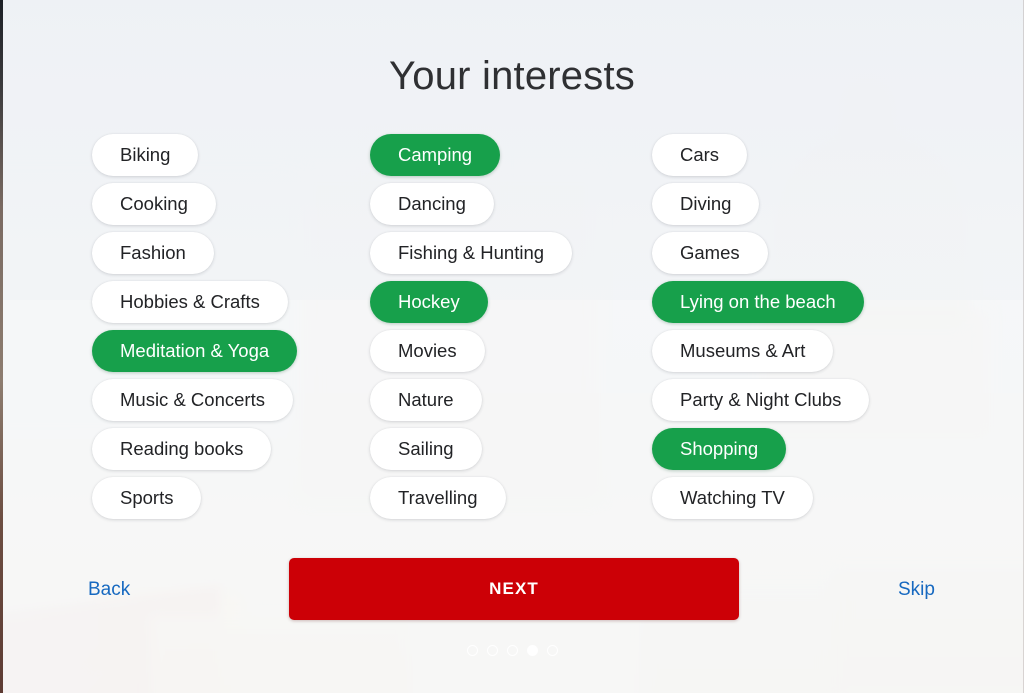 The image size is (1024, 693). I want to click on interest-chip: Shopping, so click(719, 449).